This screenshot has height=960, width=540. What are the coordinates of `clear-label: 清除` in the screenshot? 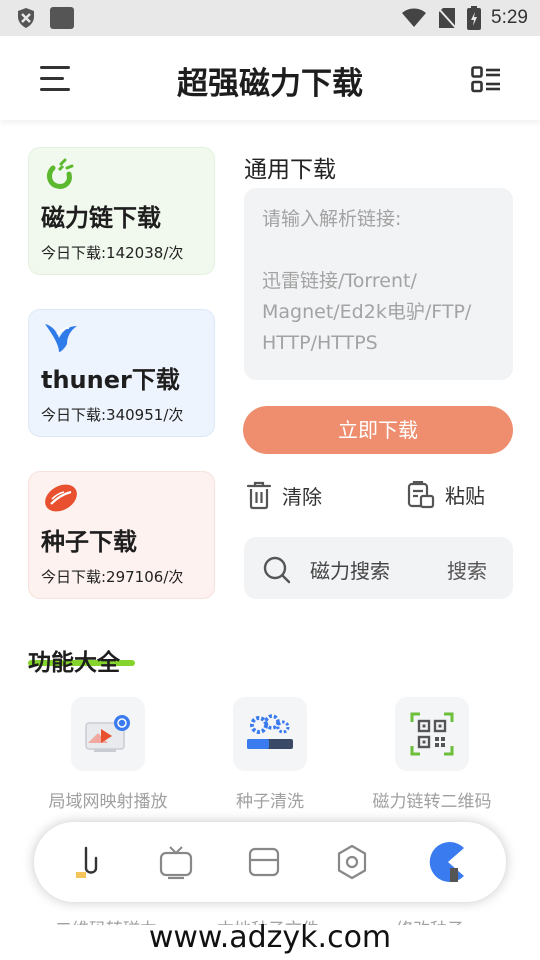 It's located at (302, 496).